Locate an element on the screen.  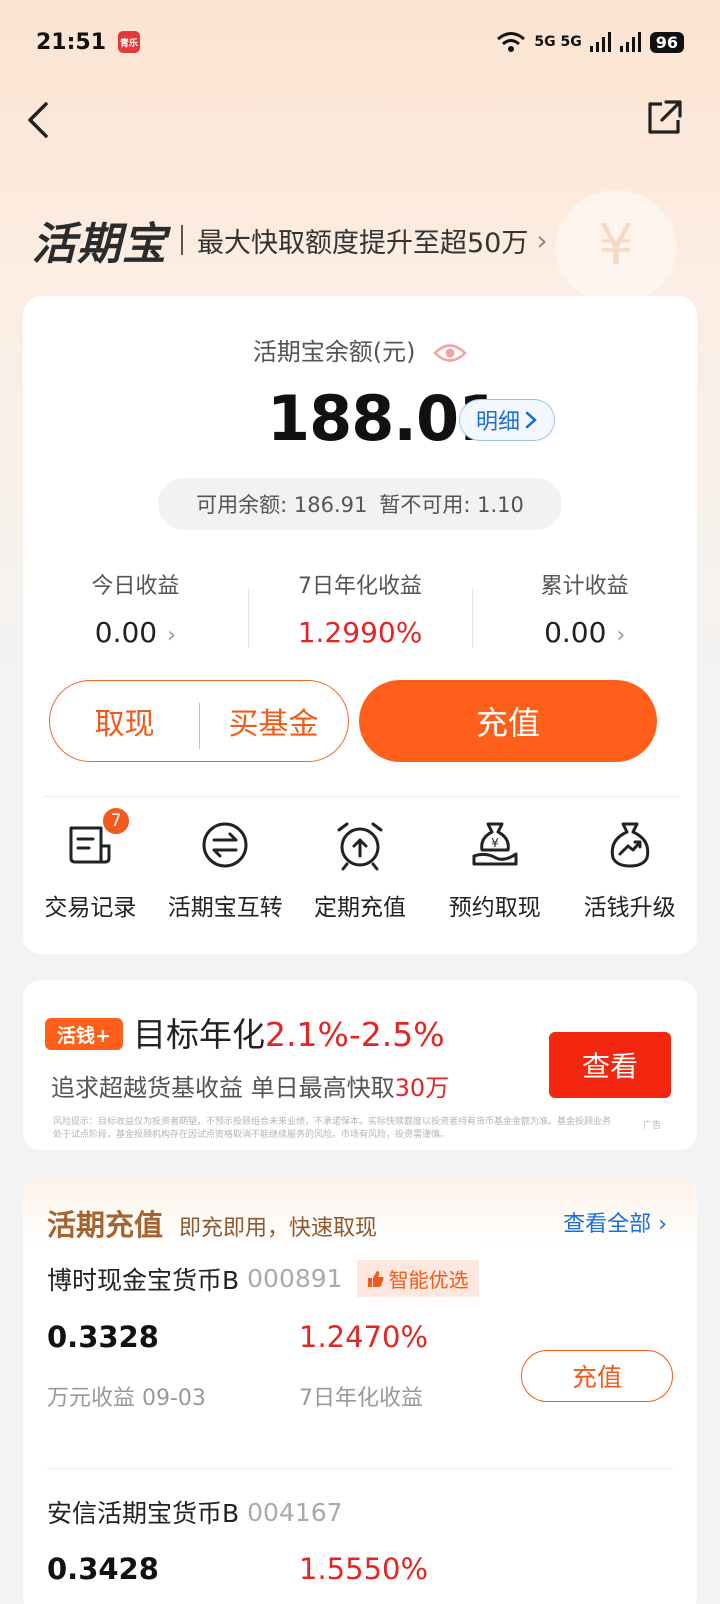
unavailable-balance: 暂不可用: 1.10 is located at coordinates (451, 505).